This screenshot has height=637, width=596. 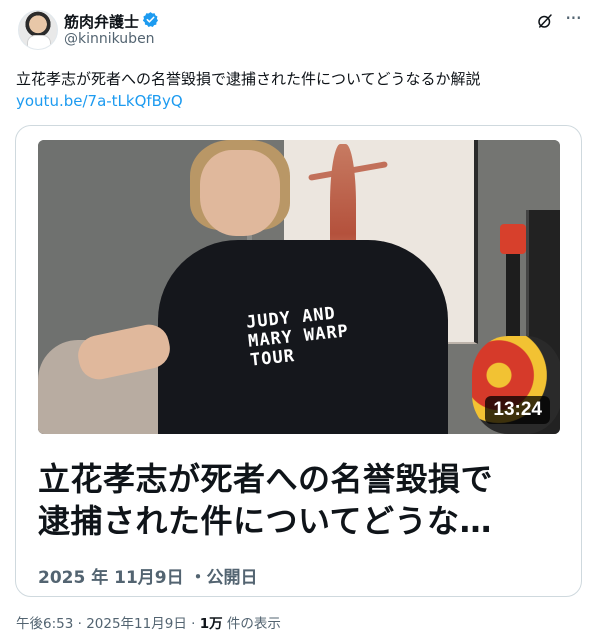 What do you see at coordinates (148, 578) in the screenshot?
I see `card-publish-date: 2025 年 11月9日 ・公開日` at bounding box center [148, 578].